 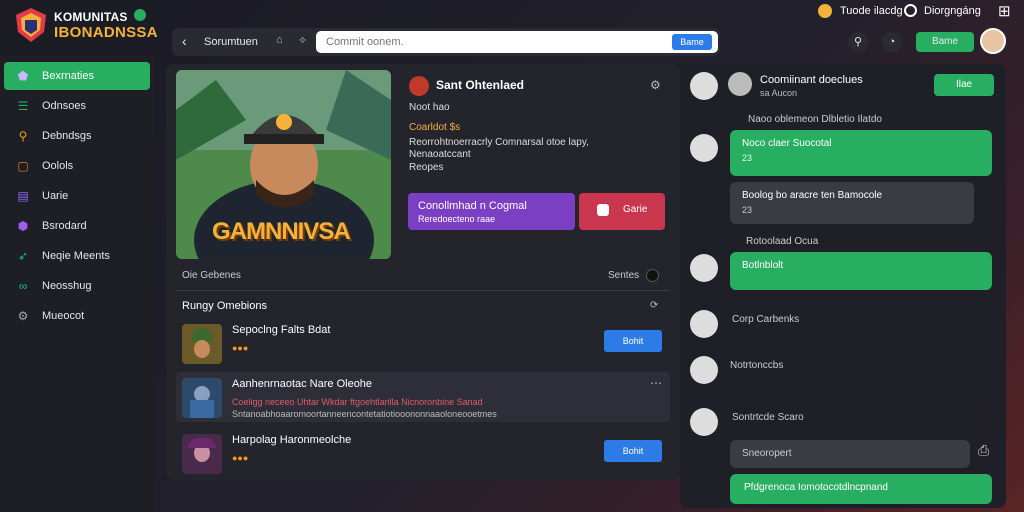 What do you see at coordinates (184, 41) in the screenshot?
I see `back-icon: ‹` at bounding box center [184, 41].